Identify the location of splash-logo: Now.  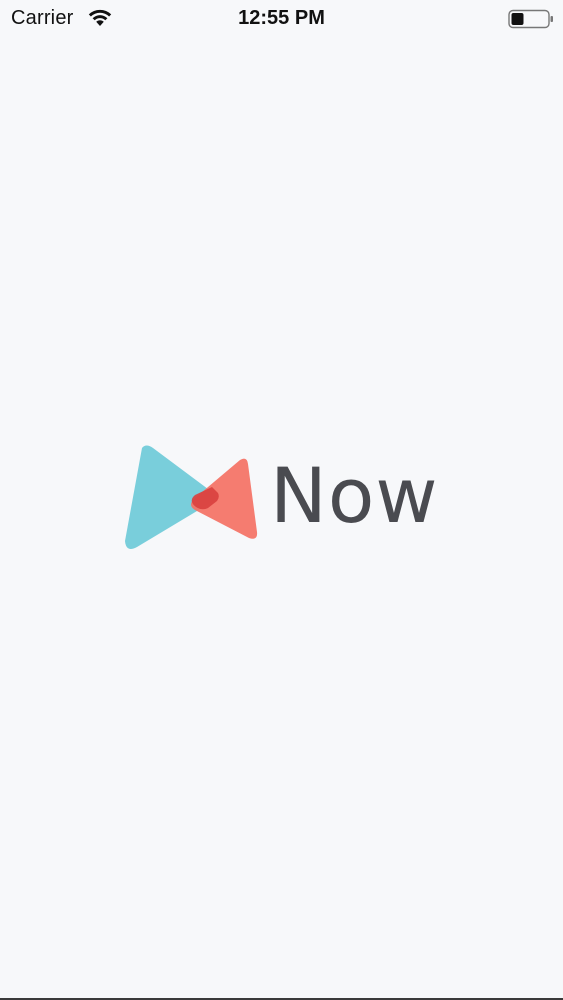
(282, 497).